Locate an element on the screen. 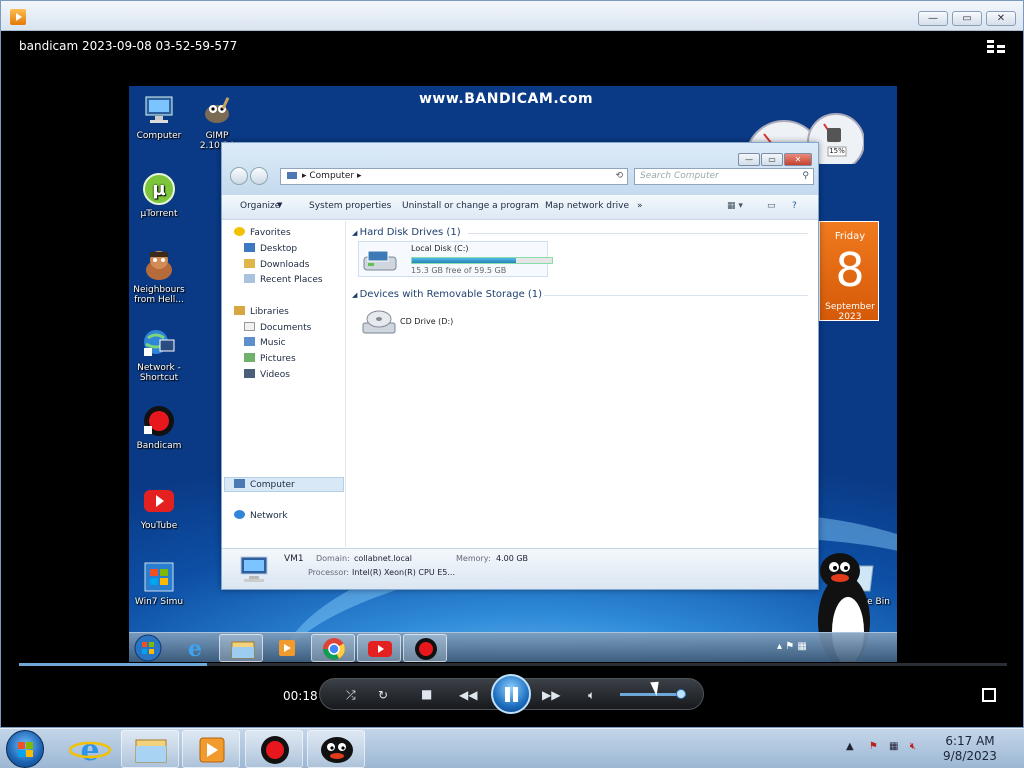 This screenshot has width=1024, height=768. show-hidden-icons-icon: ▲ is located at coordinates (850, 746).